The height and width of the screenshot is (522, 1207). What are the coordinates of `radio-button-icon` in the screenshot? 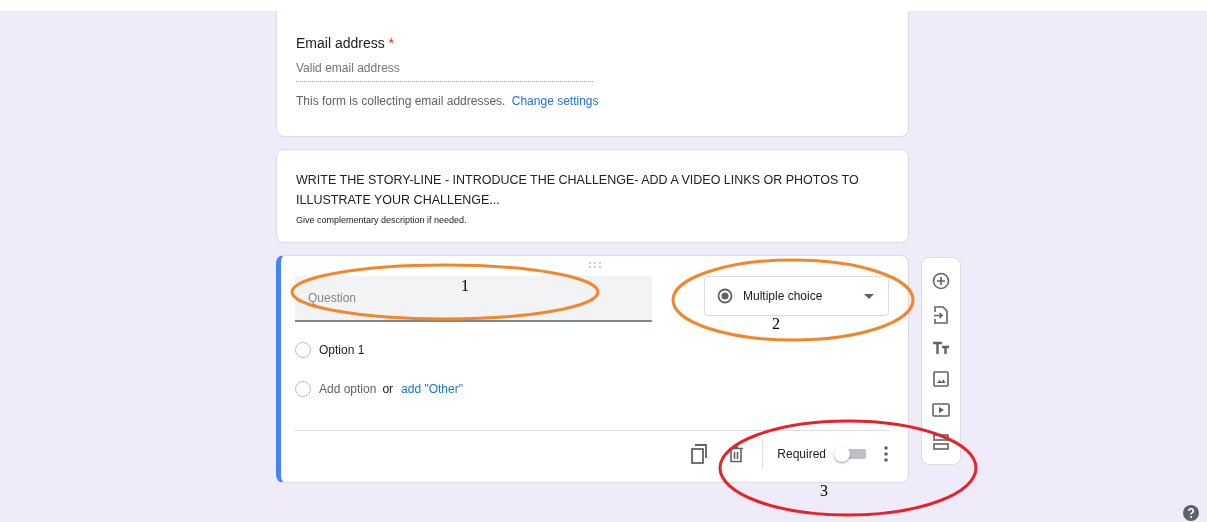 It's located at (725, 296).